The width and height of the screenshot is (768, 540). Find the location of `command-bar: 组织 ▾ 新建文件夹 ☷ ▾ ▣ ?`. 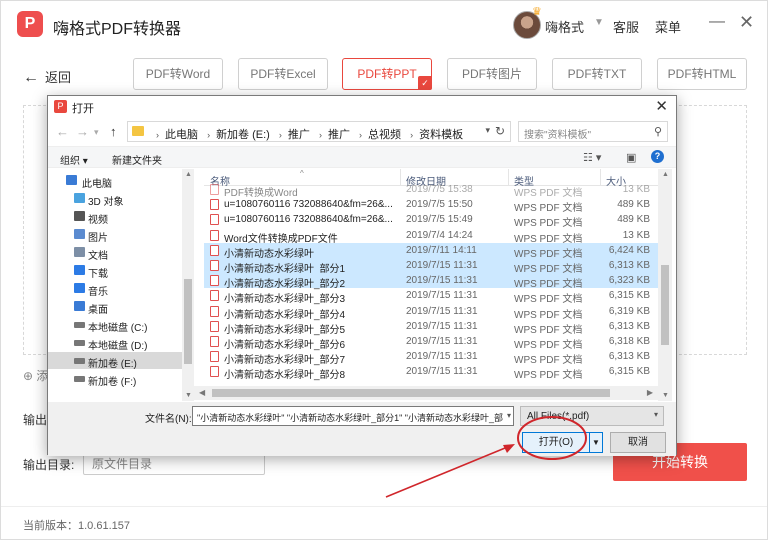

command-bar: 组织 ▾ 新建文件夹 ☷ ▾ ▣ ? is located at coordinates (362, 157).